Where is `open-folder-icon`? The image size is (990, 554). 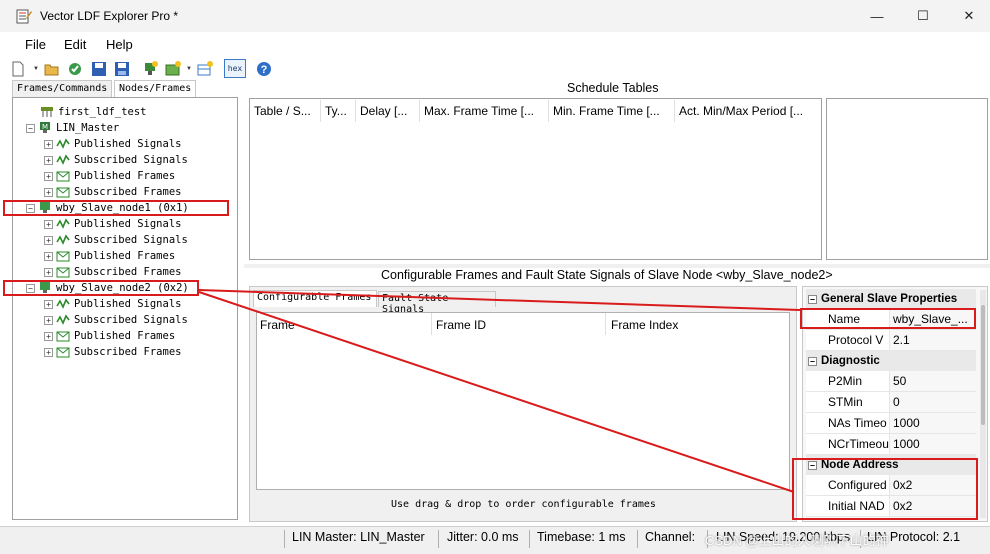
open-folder-icon is located at coordinates (52, 69).